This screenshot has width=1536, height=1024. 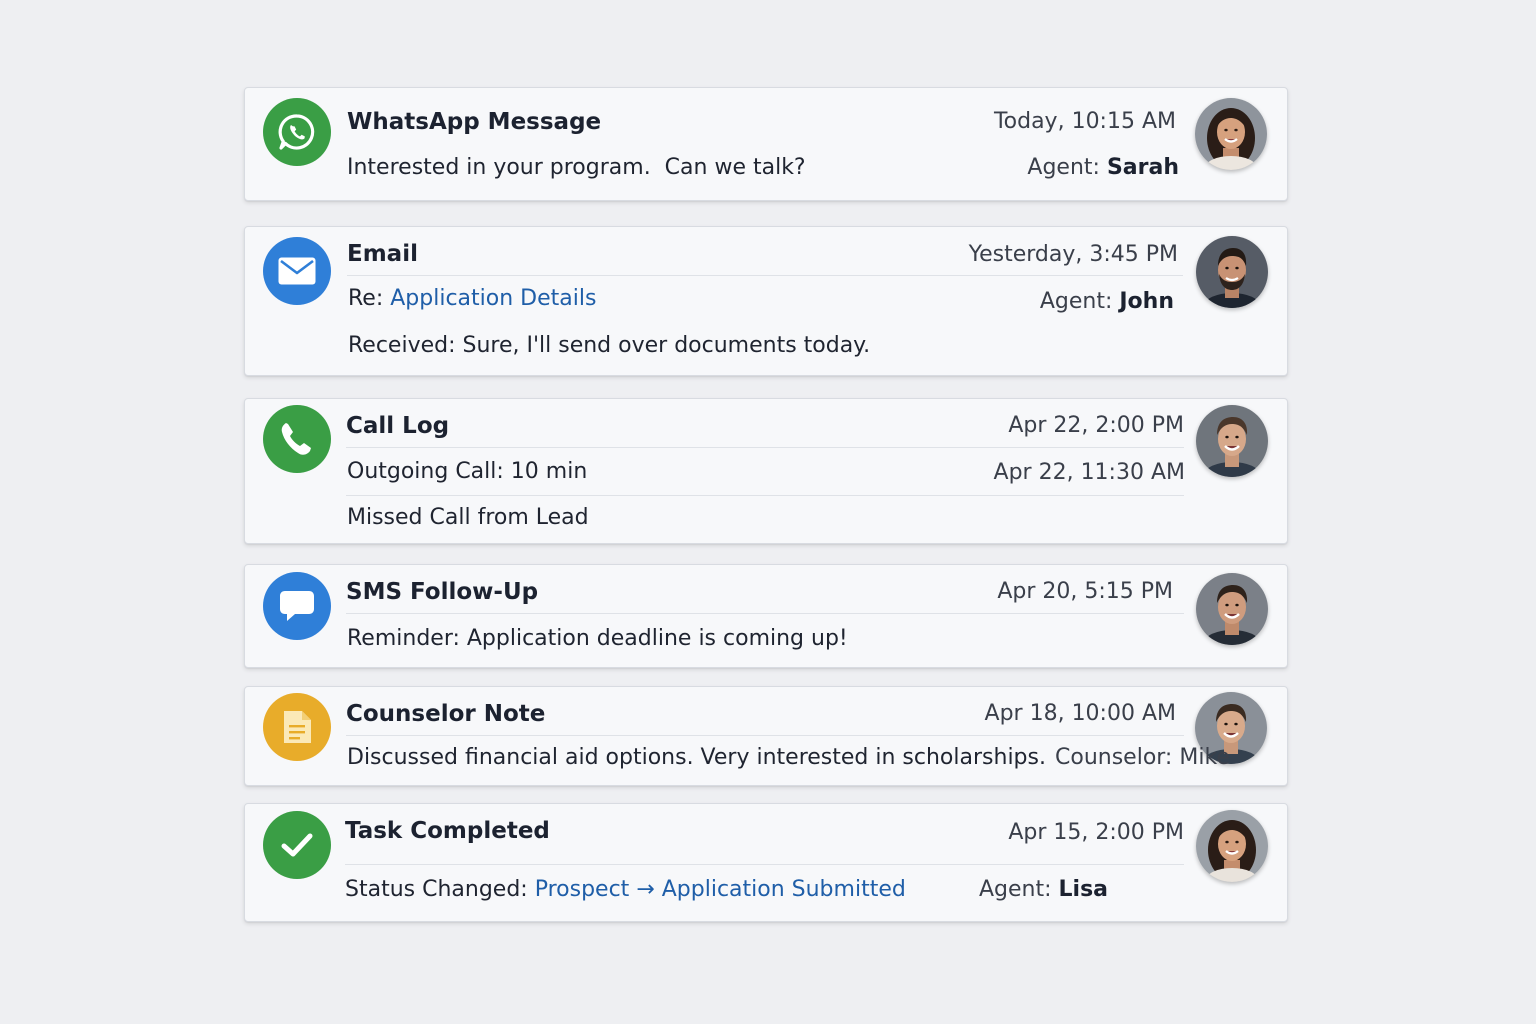 I want to click on timestamp: Apr 22, 2:00 PM, so click(x=1096, y=425).